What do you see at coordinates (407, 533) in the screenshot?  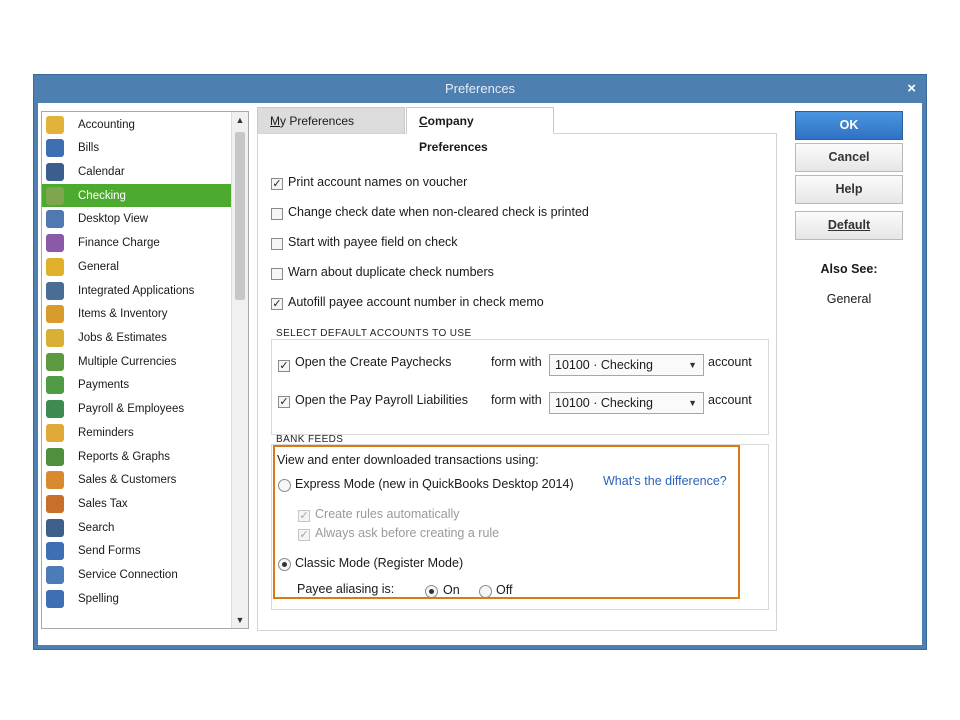 I see `always-ask-label: Always ask before creating a rule` at bounding box center [407, 533].